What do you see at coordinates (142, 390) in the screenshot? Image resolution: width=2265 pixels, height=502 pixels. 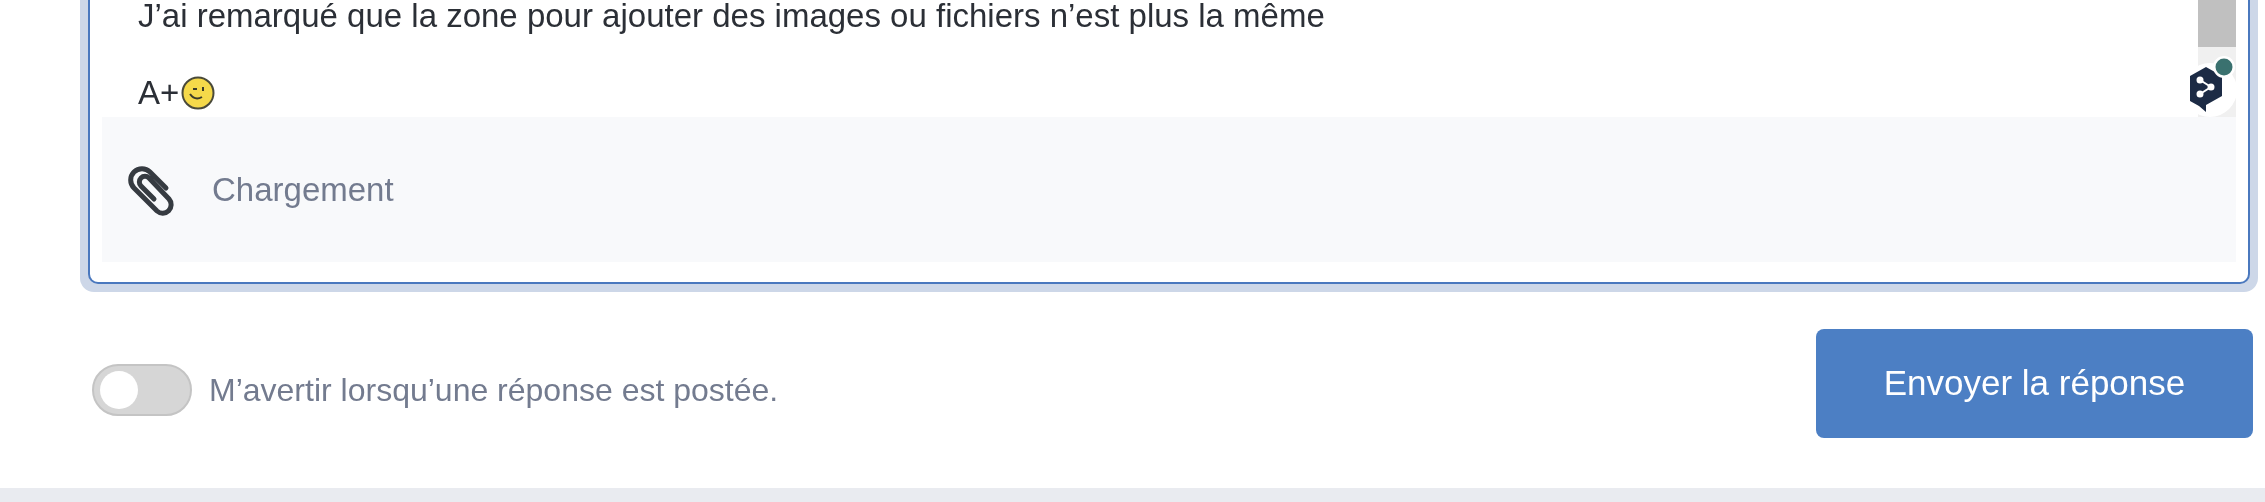 I see `notify-toggle` at bounding box center [142, 390].